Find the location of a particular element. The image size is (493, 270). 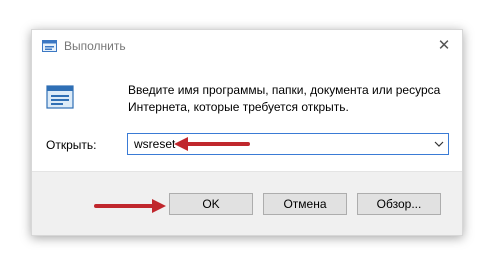

title-bar: Выполнить ✕ is located at coordinates (247, 46).